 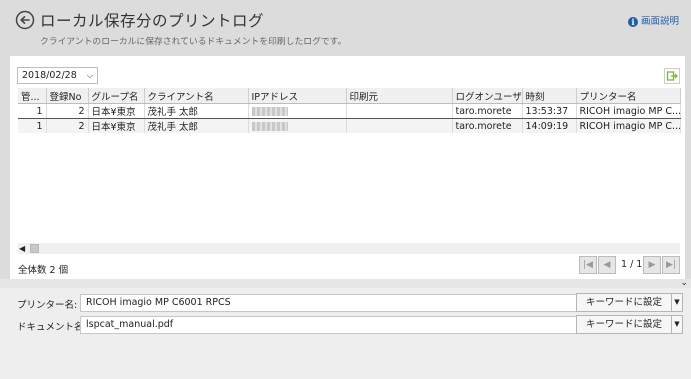 I want to click on prev-page-button: ◀, so click(x=607, y=265).